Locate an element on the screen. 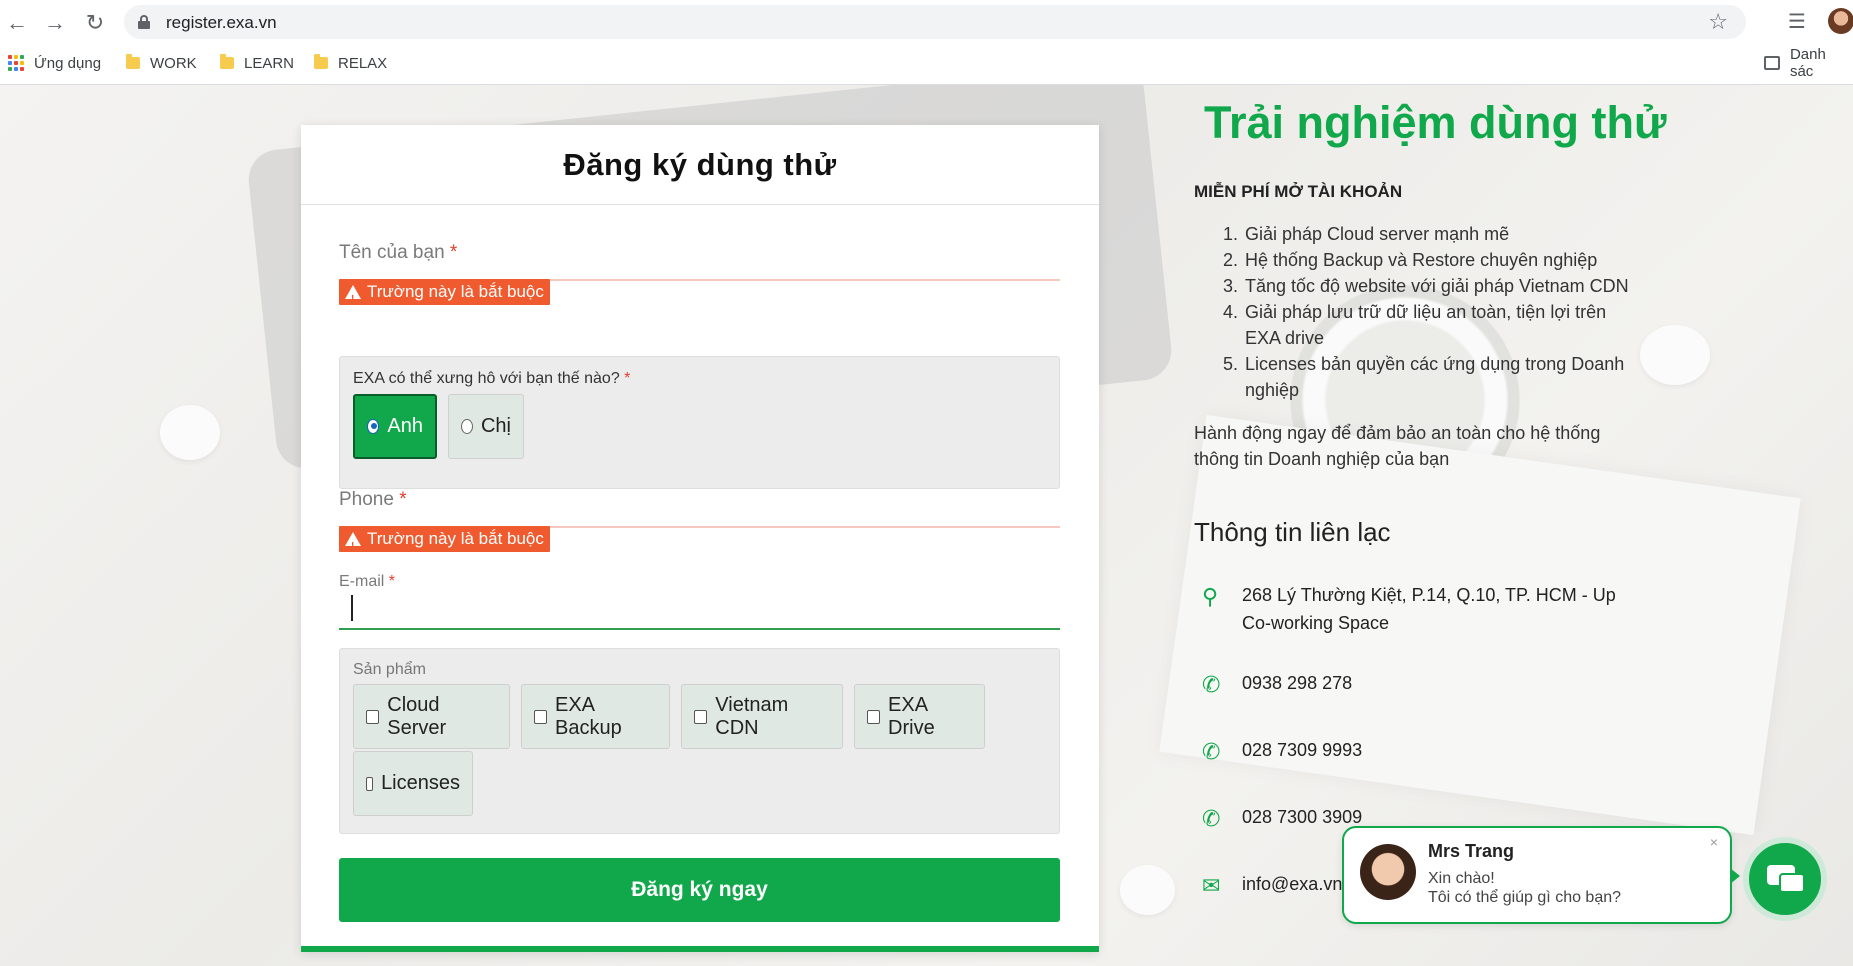  text-cursor is located at coordinates (352, 608).